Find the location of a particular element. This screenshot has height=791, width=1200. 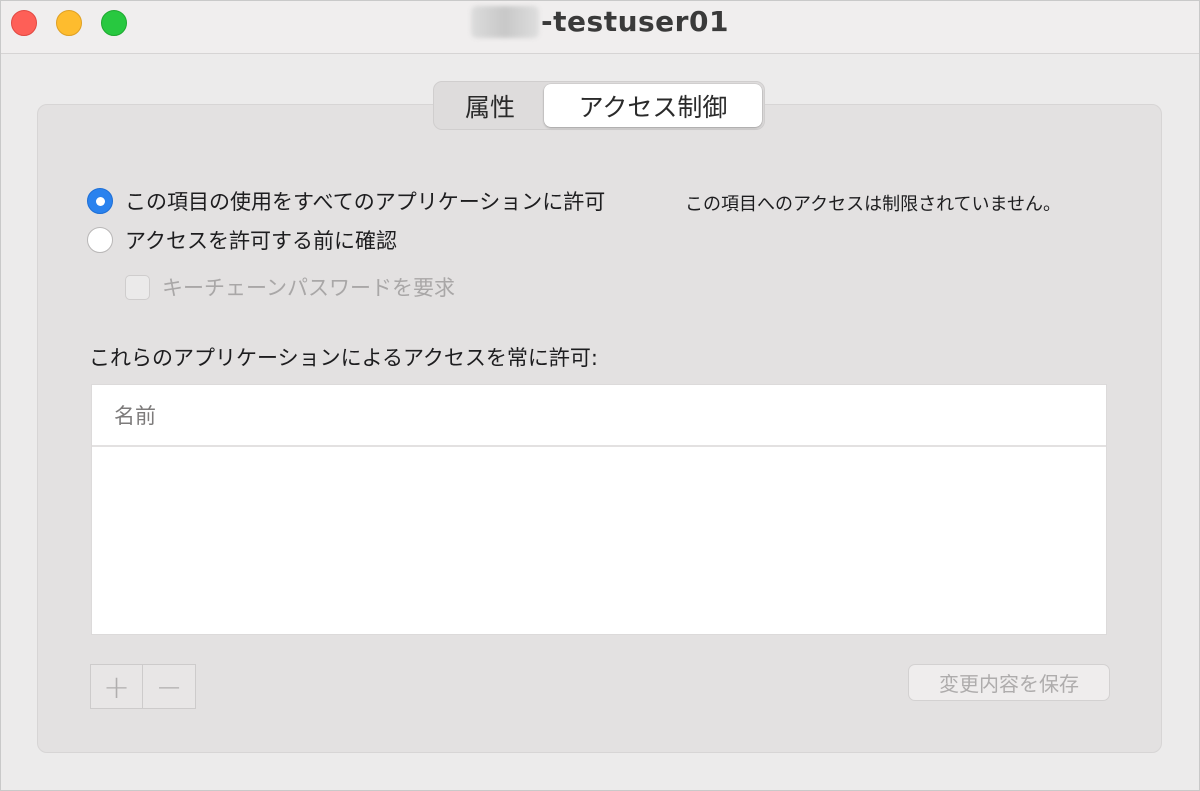

tab-attributes: 属性 is located at coordinates (490, 105).